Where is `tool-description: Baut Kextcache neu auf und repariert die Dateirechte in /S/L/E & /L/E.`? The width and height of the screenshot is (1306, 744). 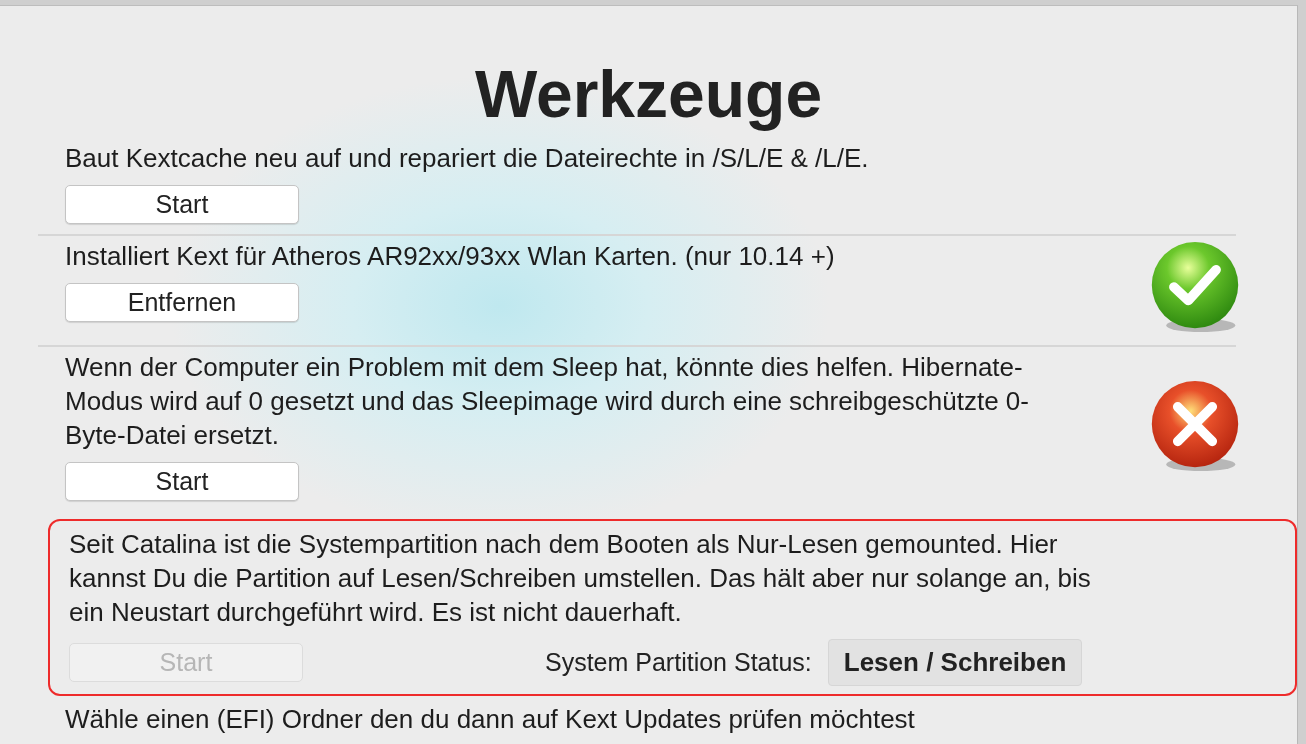 tool-description: Baut Kextcache neu auf und repariert die Dateirechte in /S/L/E & /L/E. is located at coordinates (467, 158).